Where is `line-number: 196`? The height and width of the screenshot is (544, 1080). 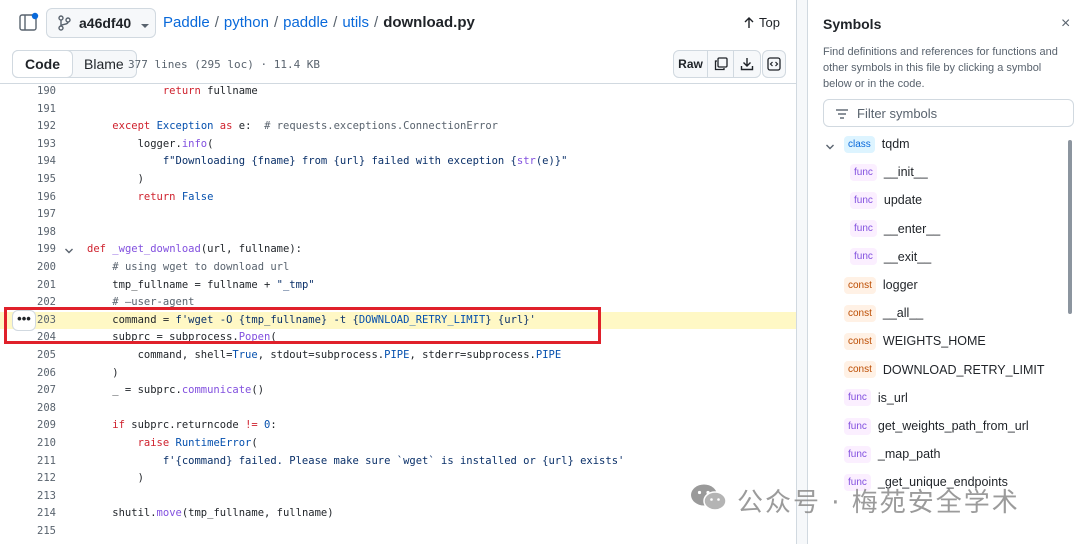 line-number: 196 is located at coordinates (28, 198).